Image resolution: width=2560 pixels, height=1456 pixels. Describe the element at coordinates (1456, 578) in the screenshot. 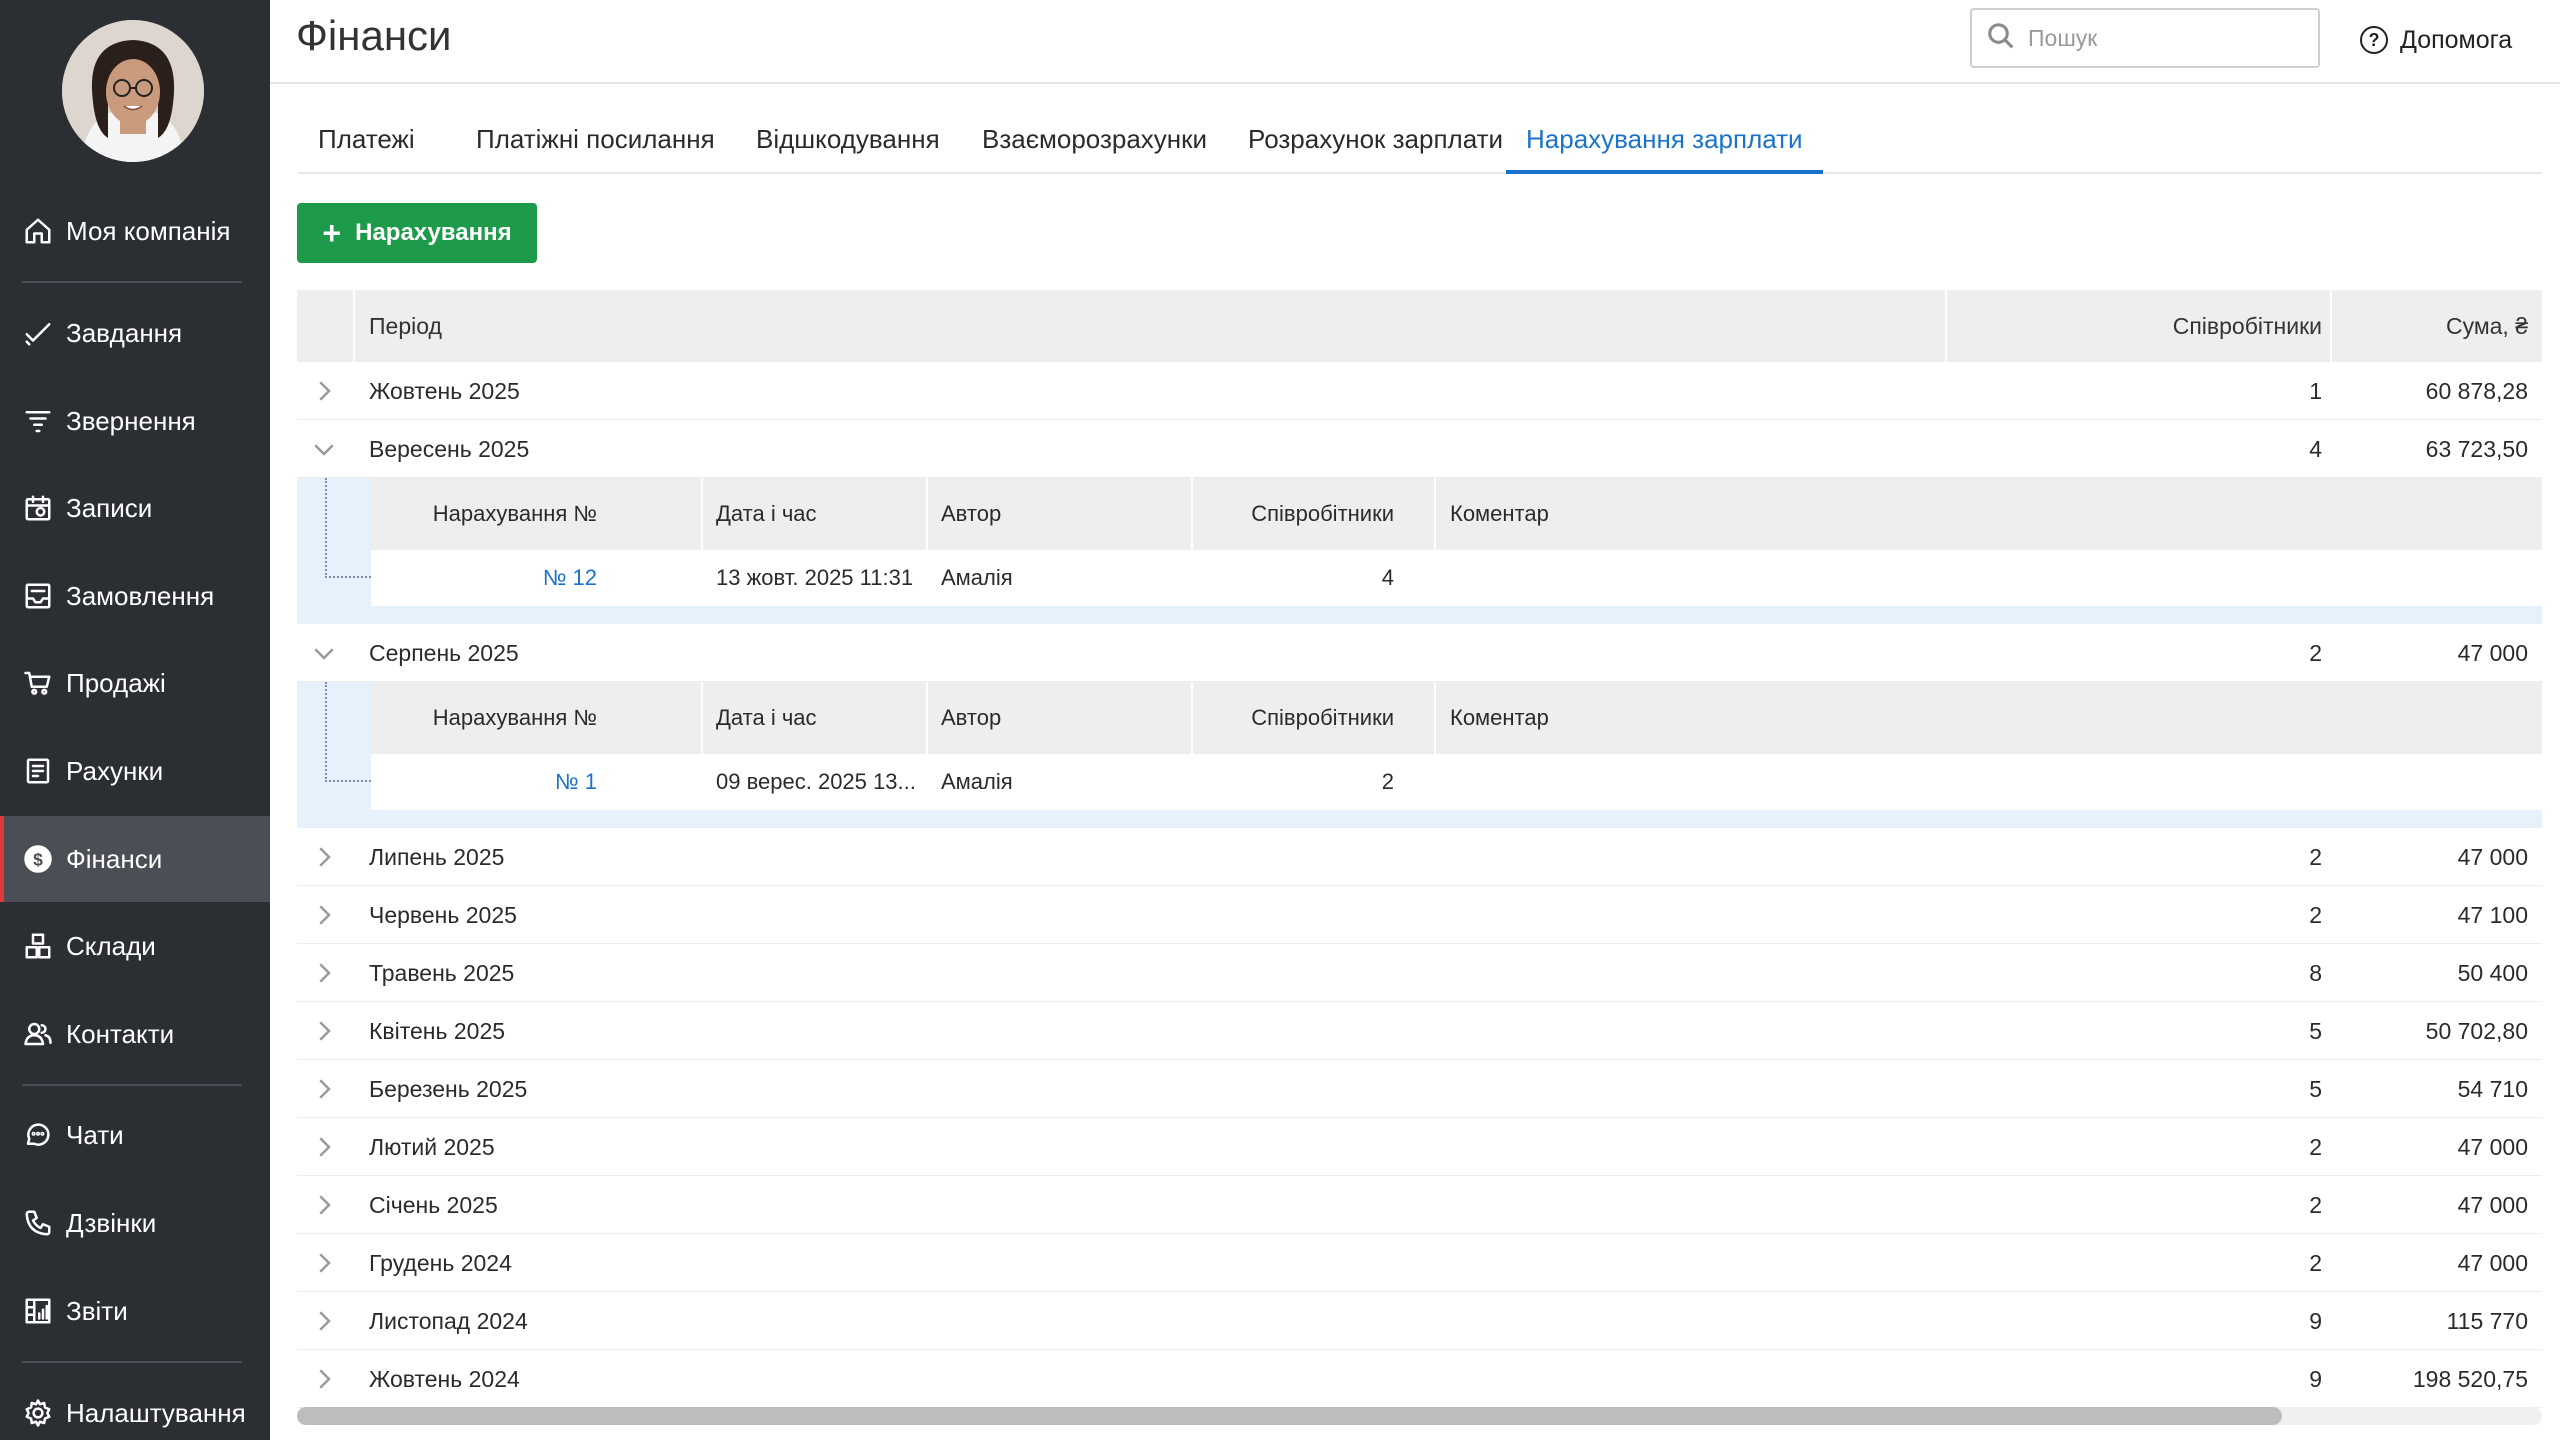

I see `details-row: № 12 13 жовт. 2025 11:31 Амалія 4` at that location.